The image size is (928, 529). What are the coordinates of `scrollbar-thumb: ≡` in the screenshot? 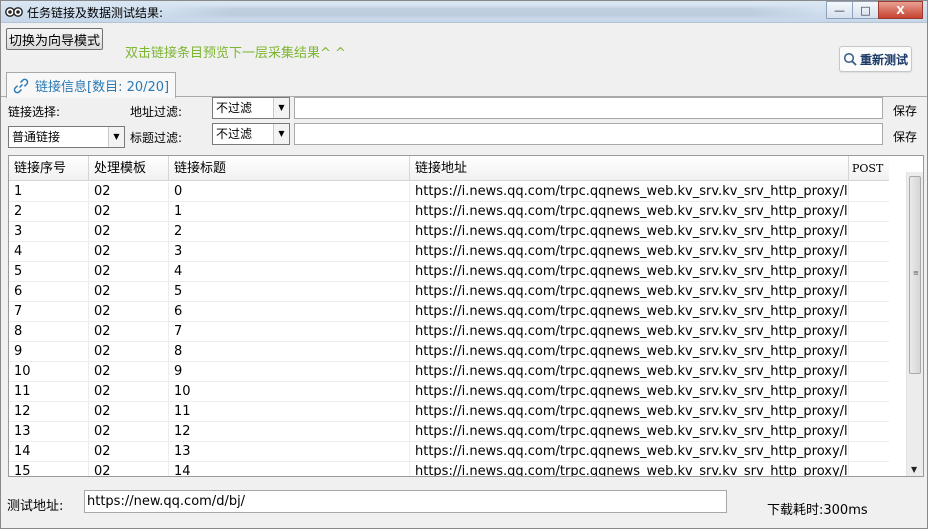 It's located at (915, 275).